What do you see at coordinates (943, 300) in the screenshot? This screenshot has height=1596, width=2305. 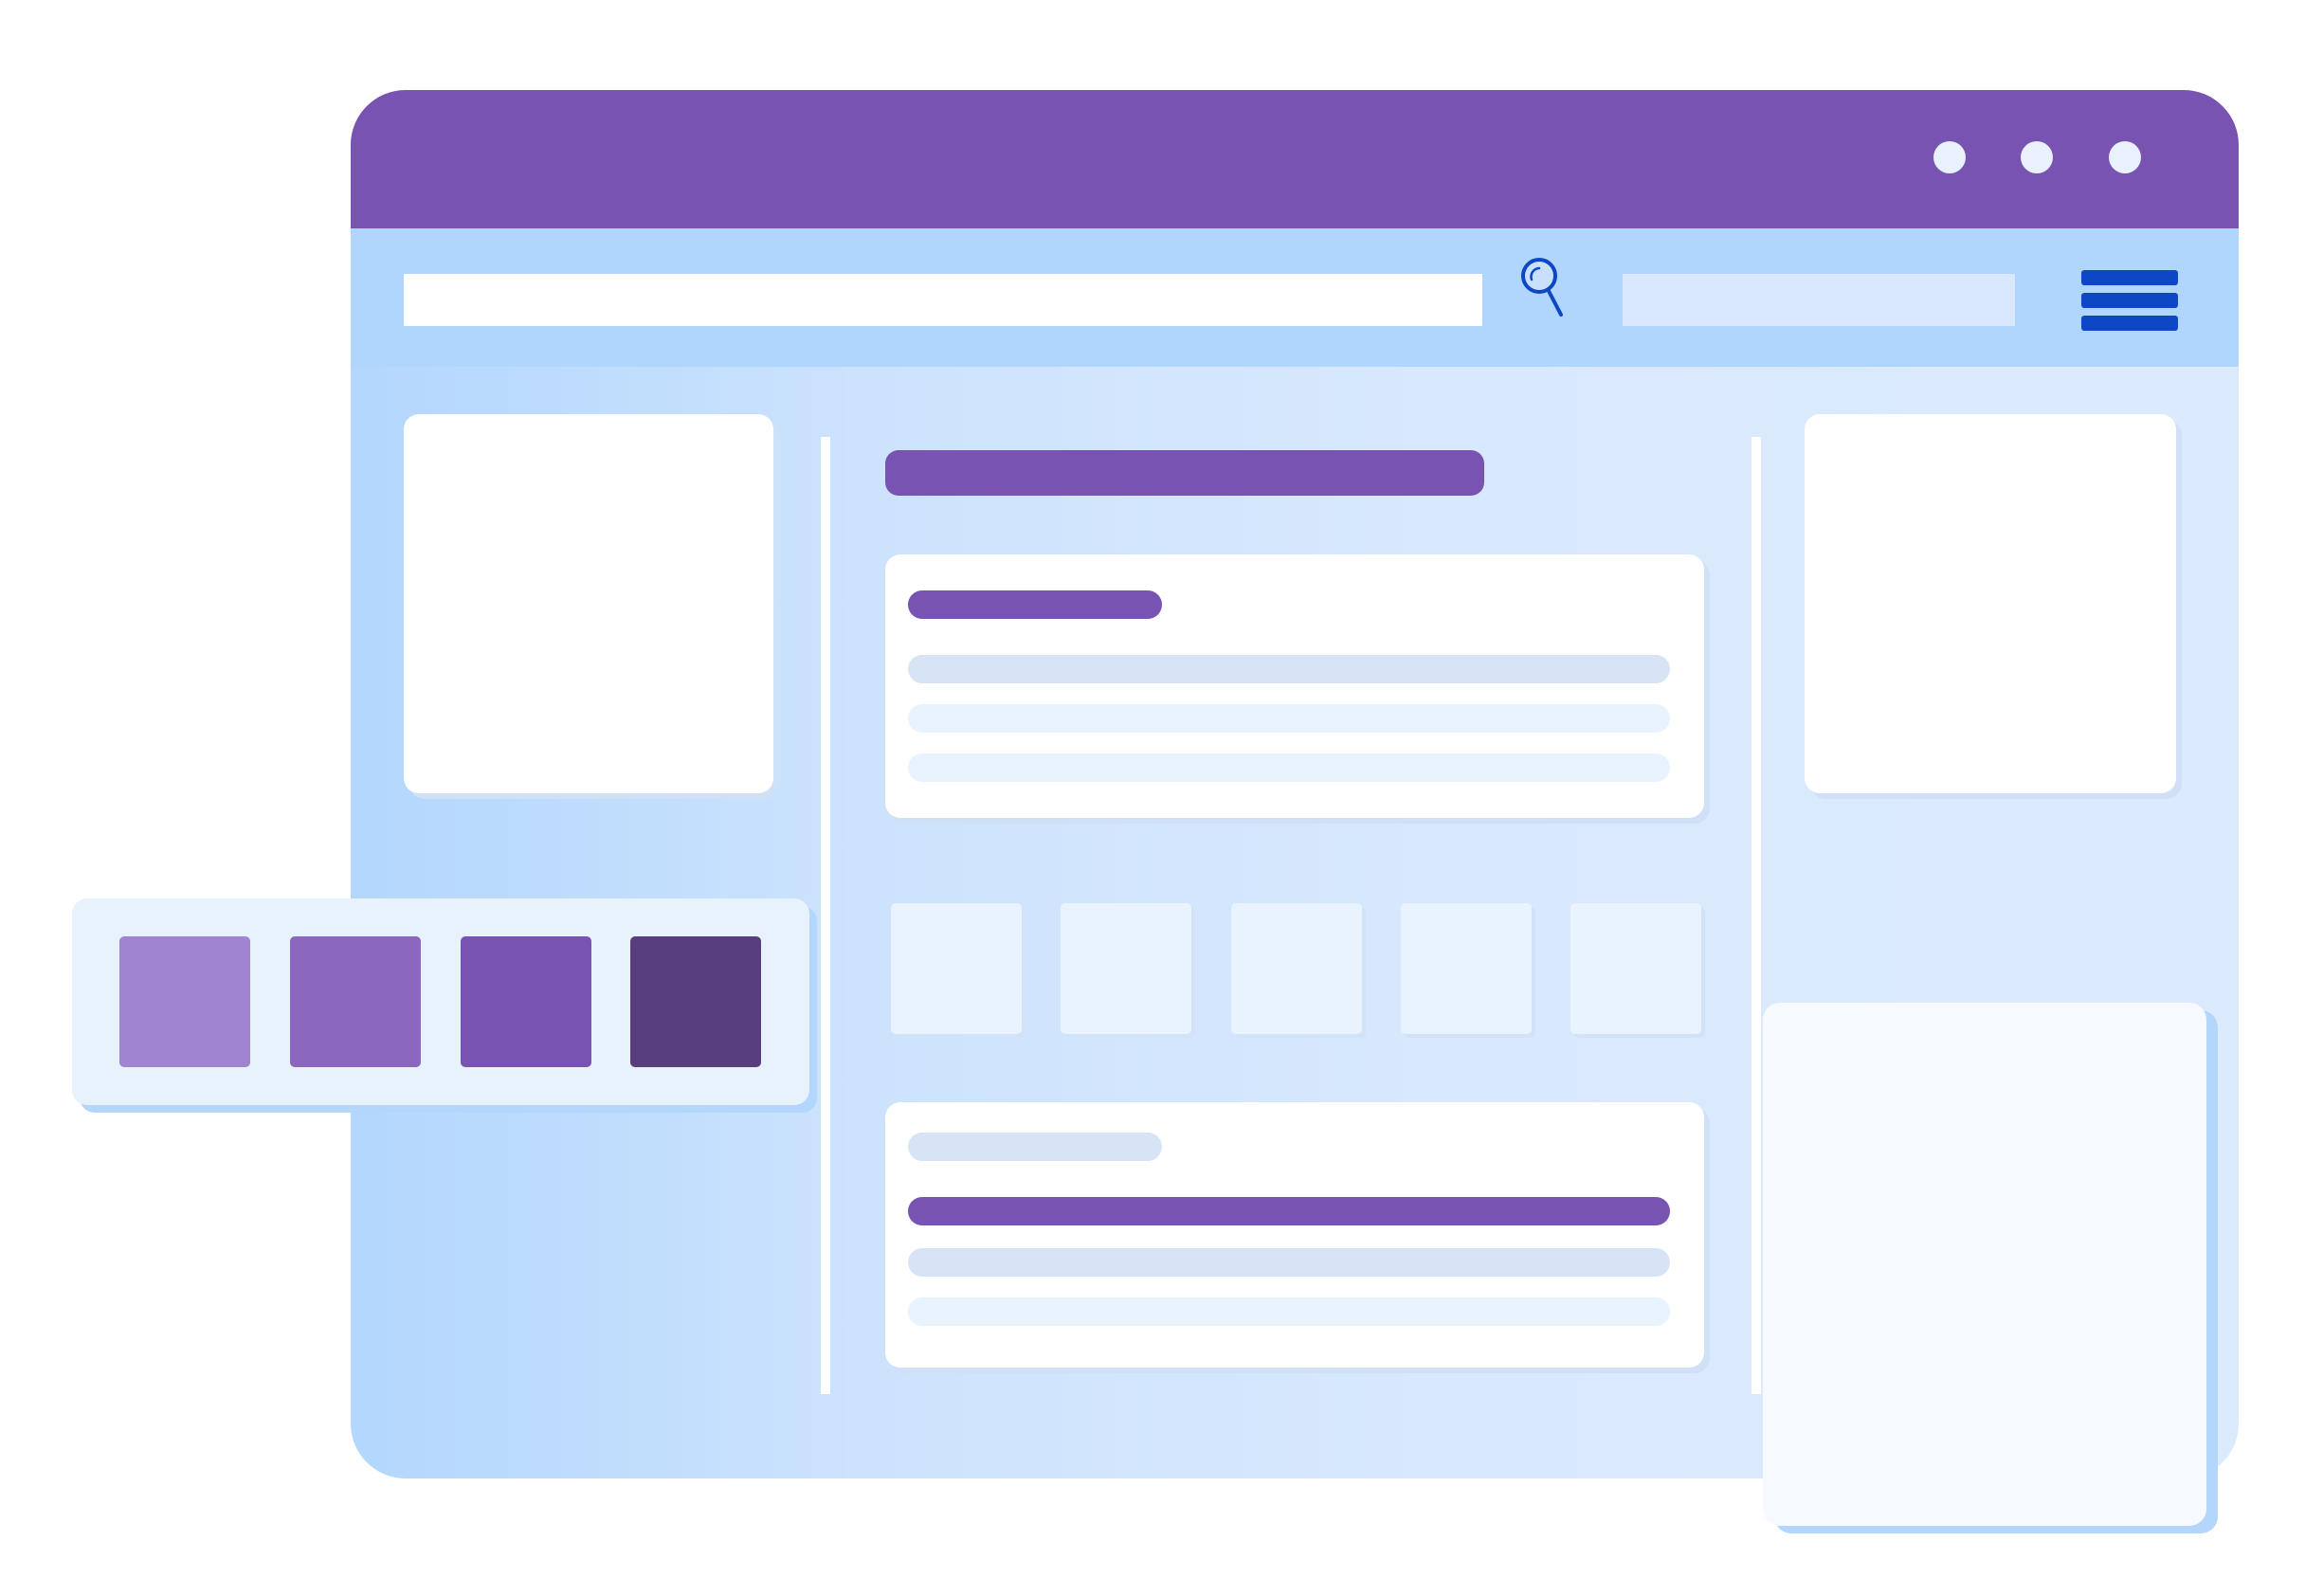 I see `search-input` at bounding box center [943, 300].